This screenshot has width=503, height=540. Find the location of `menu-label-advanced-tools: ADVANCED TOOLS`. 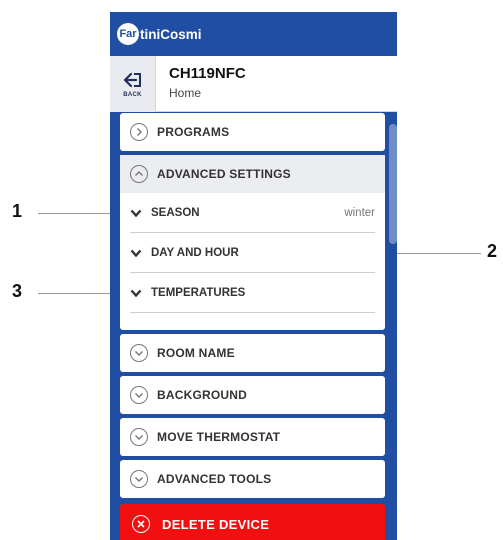

menu-label-advanced-tools: ADVANCED TOOLS is located at coordinates (214, 479).